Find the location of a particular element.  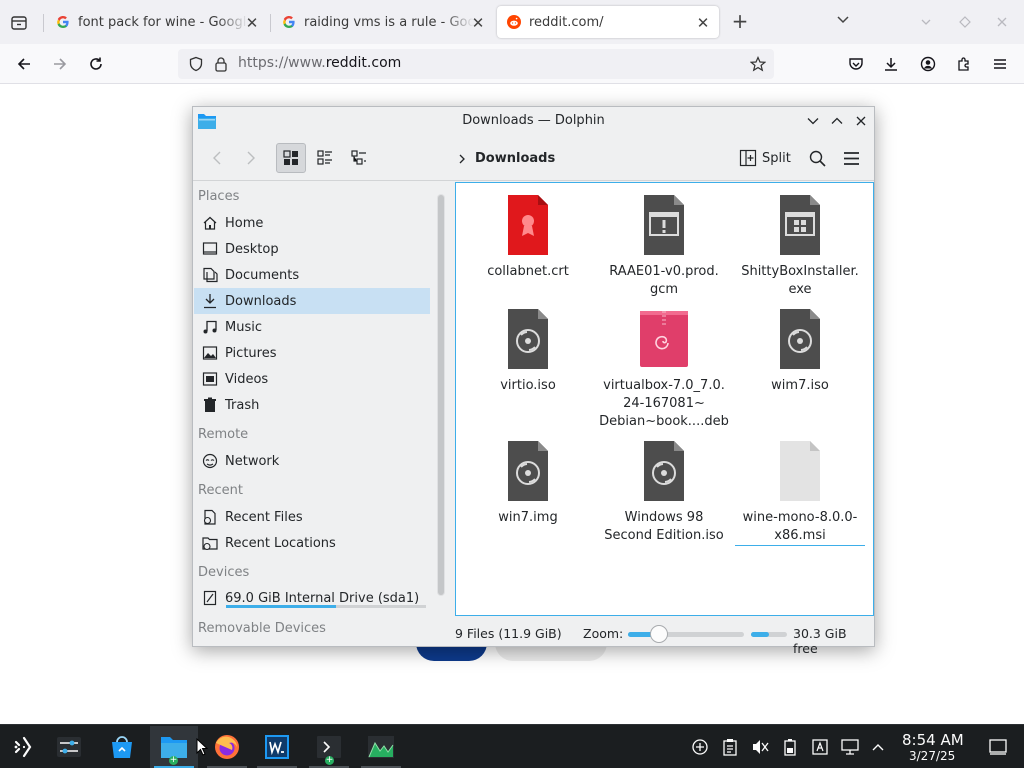

zoom-slider-handle is located at coordinates (659, 634).